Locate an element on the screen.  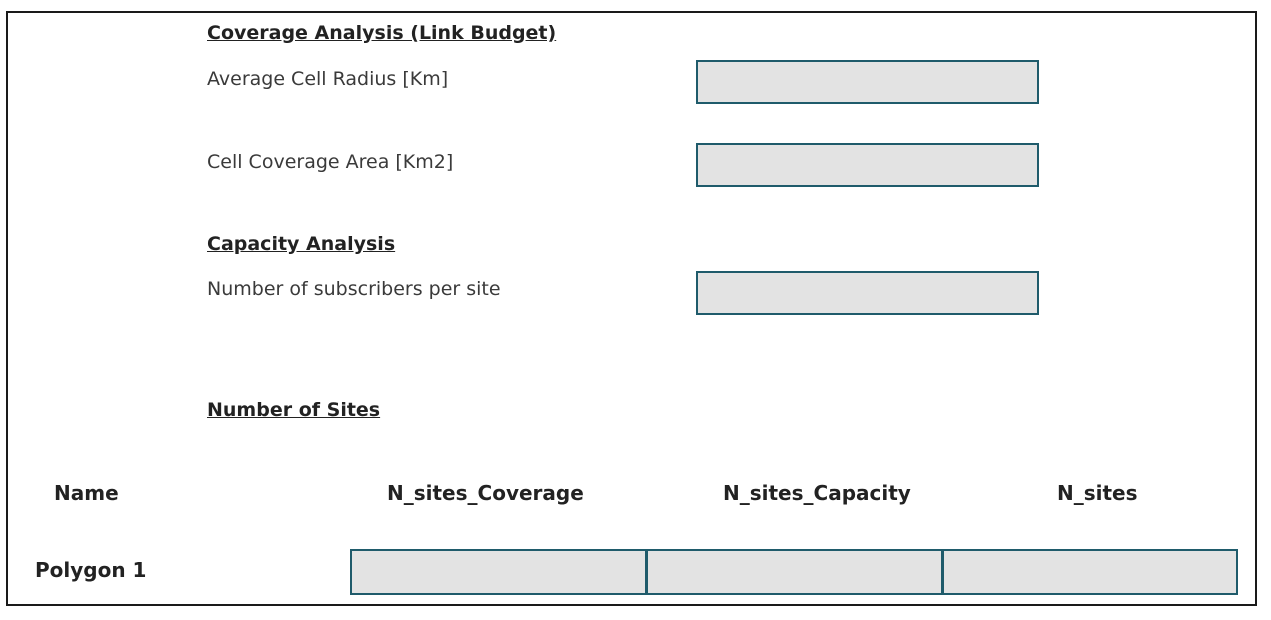
cell-radius-field is located at coordinates (867, 82).